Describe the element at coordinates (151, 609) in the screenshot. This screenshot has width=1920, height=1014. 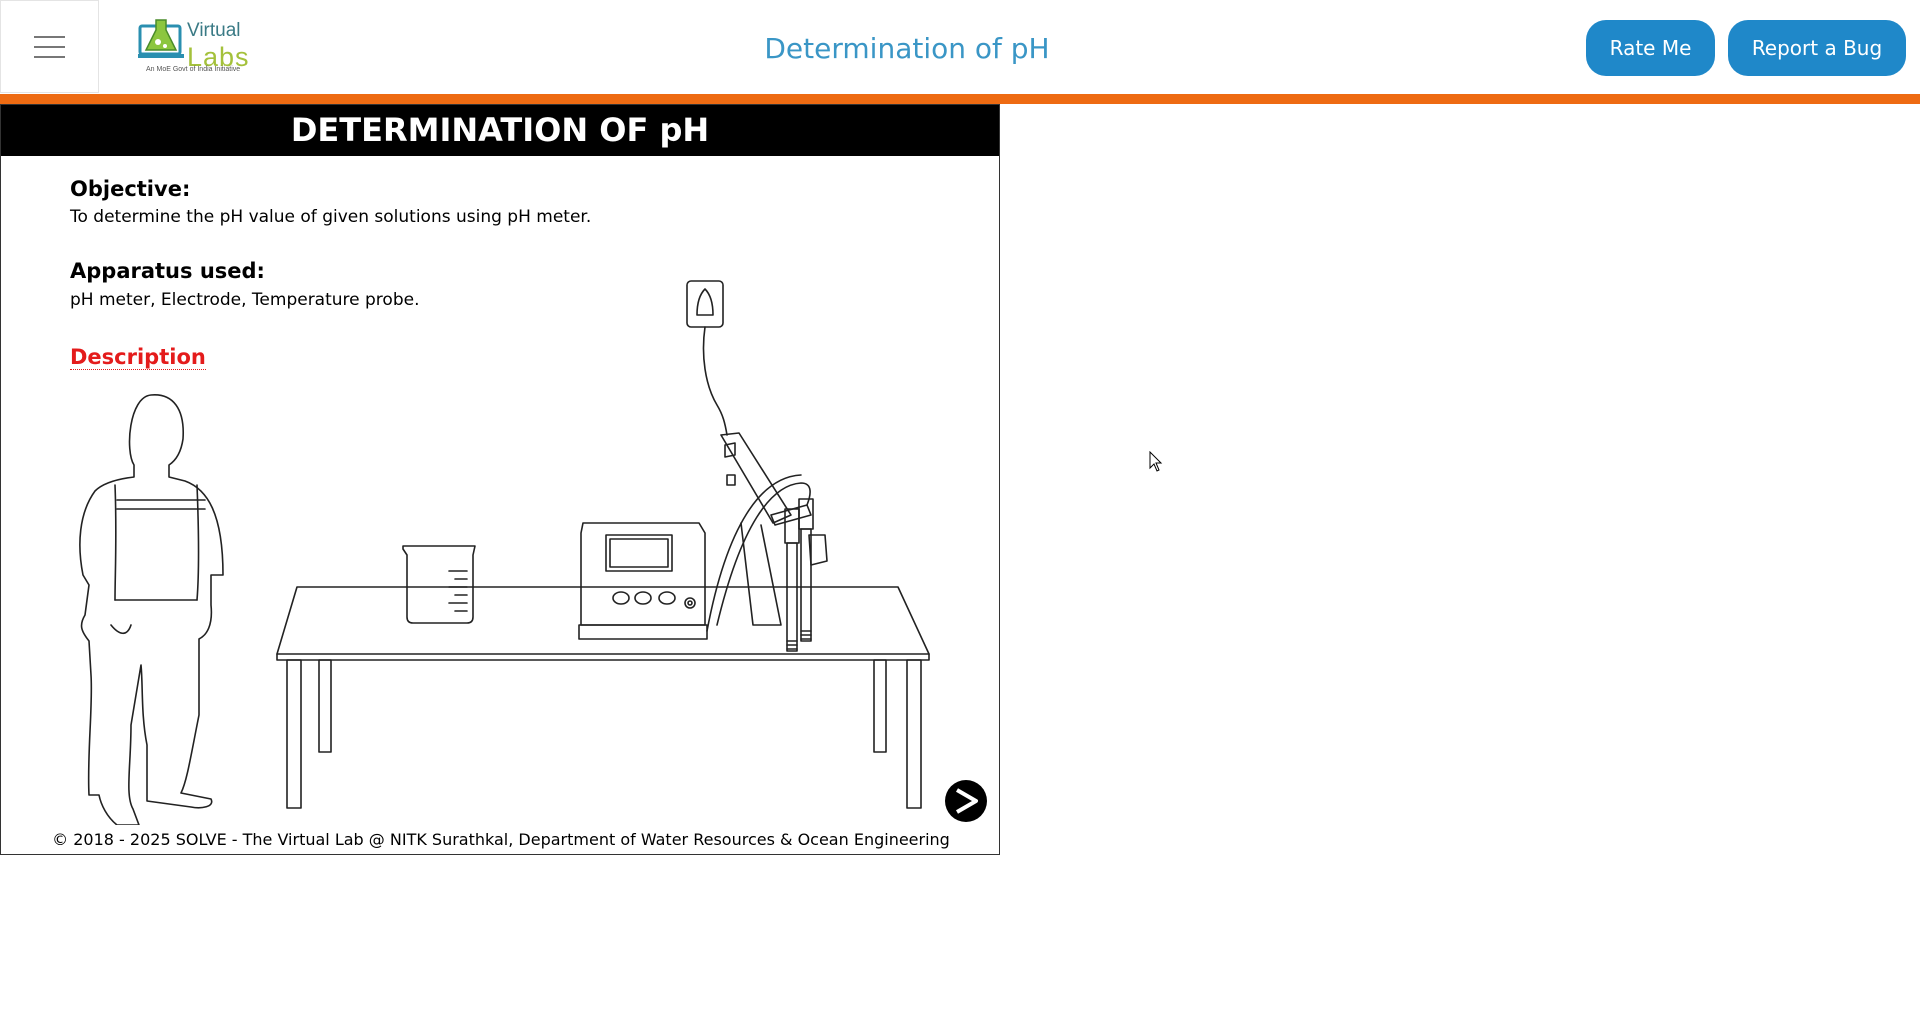
I see `person-figure-icon` at that location.